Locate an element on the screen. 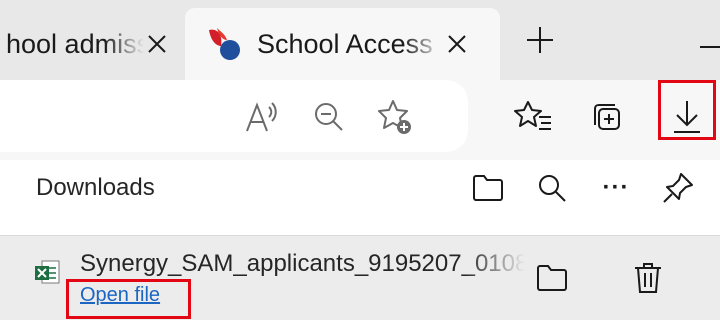 The image size is (720, 320). pin-icon is located at coordinates (678, 188).